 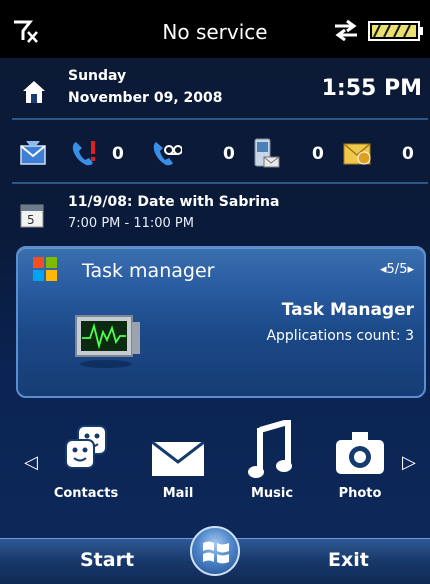 I want to click on email-count: 0, so click(x=408, y=154).